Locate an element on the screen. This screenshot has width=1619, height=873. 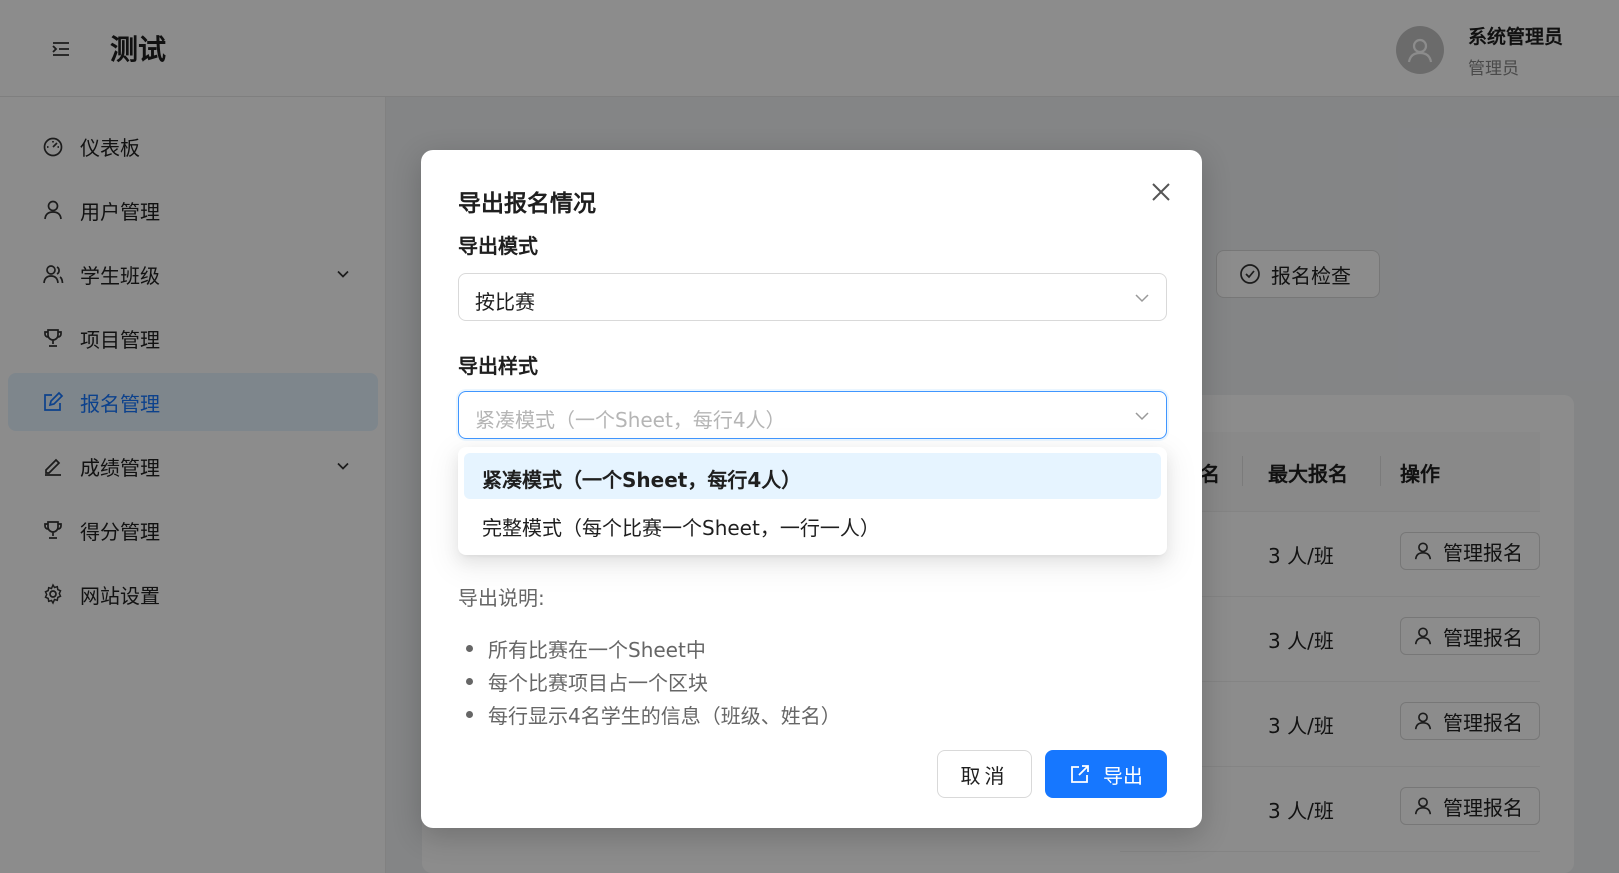
export-icon is located at coordinates (1080, 774).